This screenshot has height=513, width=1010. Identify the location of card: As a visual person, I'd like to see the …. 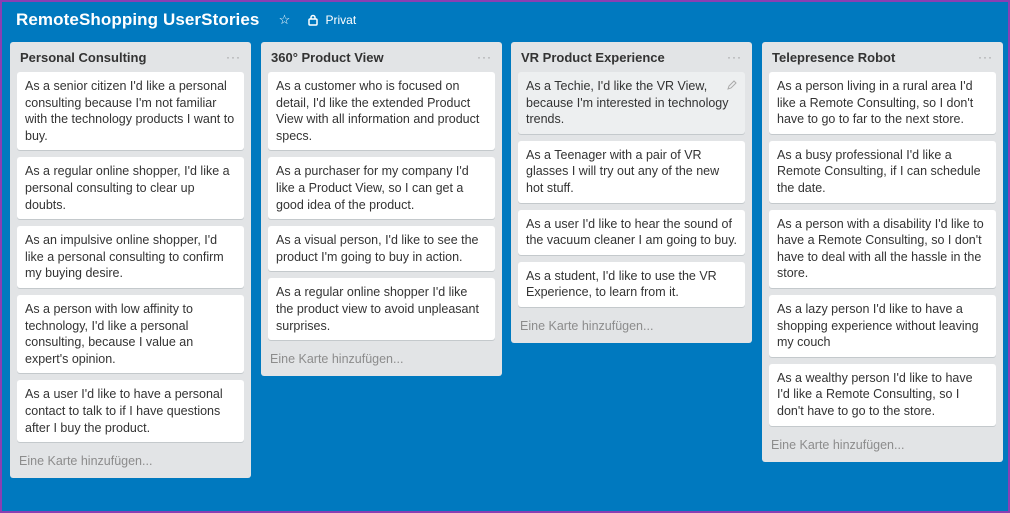
(381, 249).